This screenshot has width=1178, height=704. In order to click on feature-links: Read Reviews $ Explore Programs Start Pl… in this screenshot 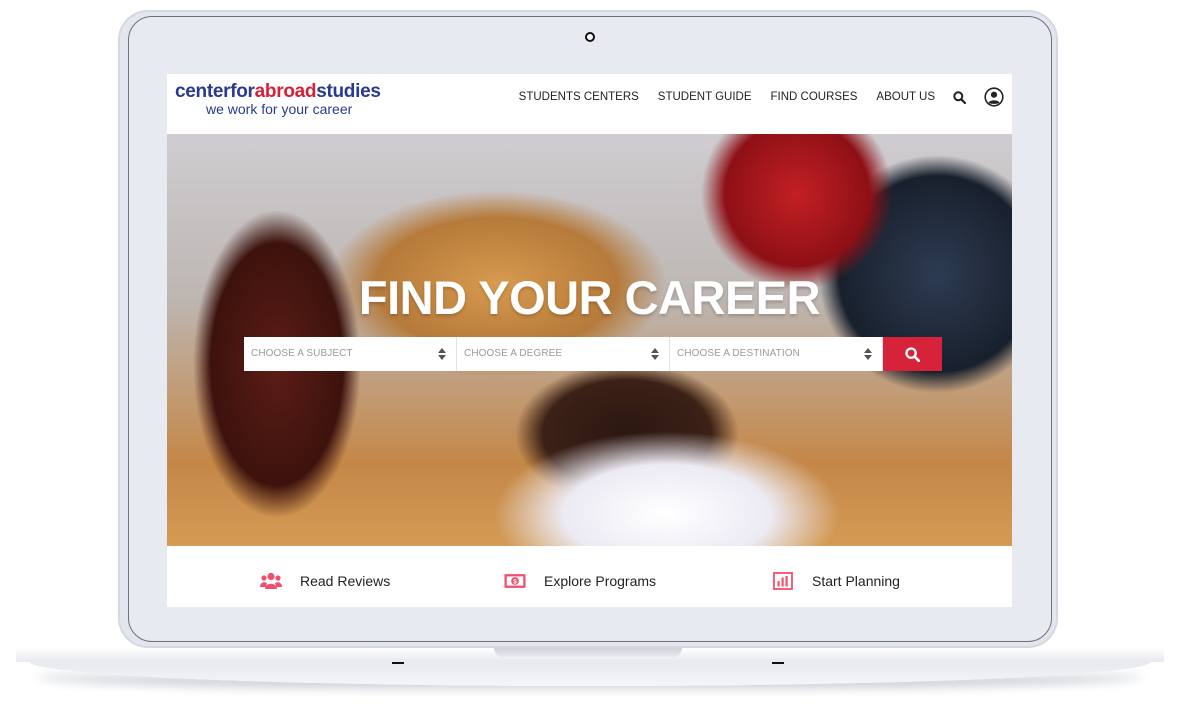, I will do `click(589, 576)`.